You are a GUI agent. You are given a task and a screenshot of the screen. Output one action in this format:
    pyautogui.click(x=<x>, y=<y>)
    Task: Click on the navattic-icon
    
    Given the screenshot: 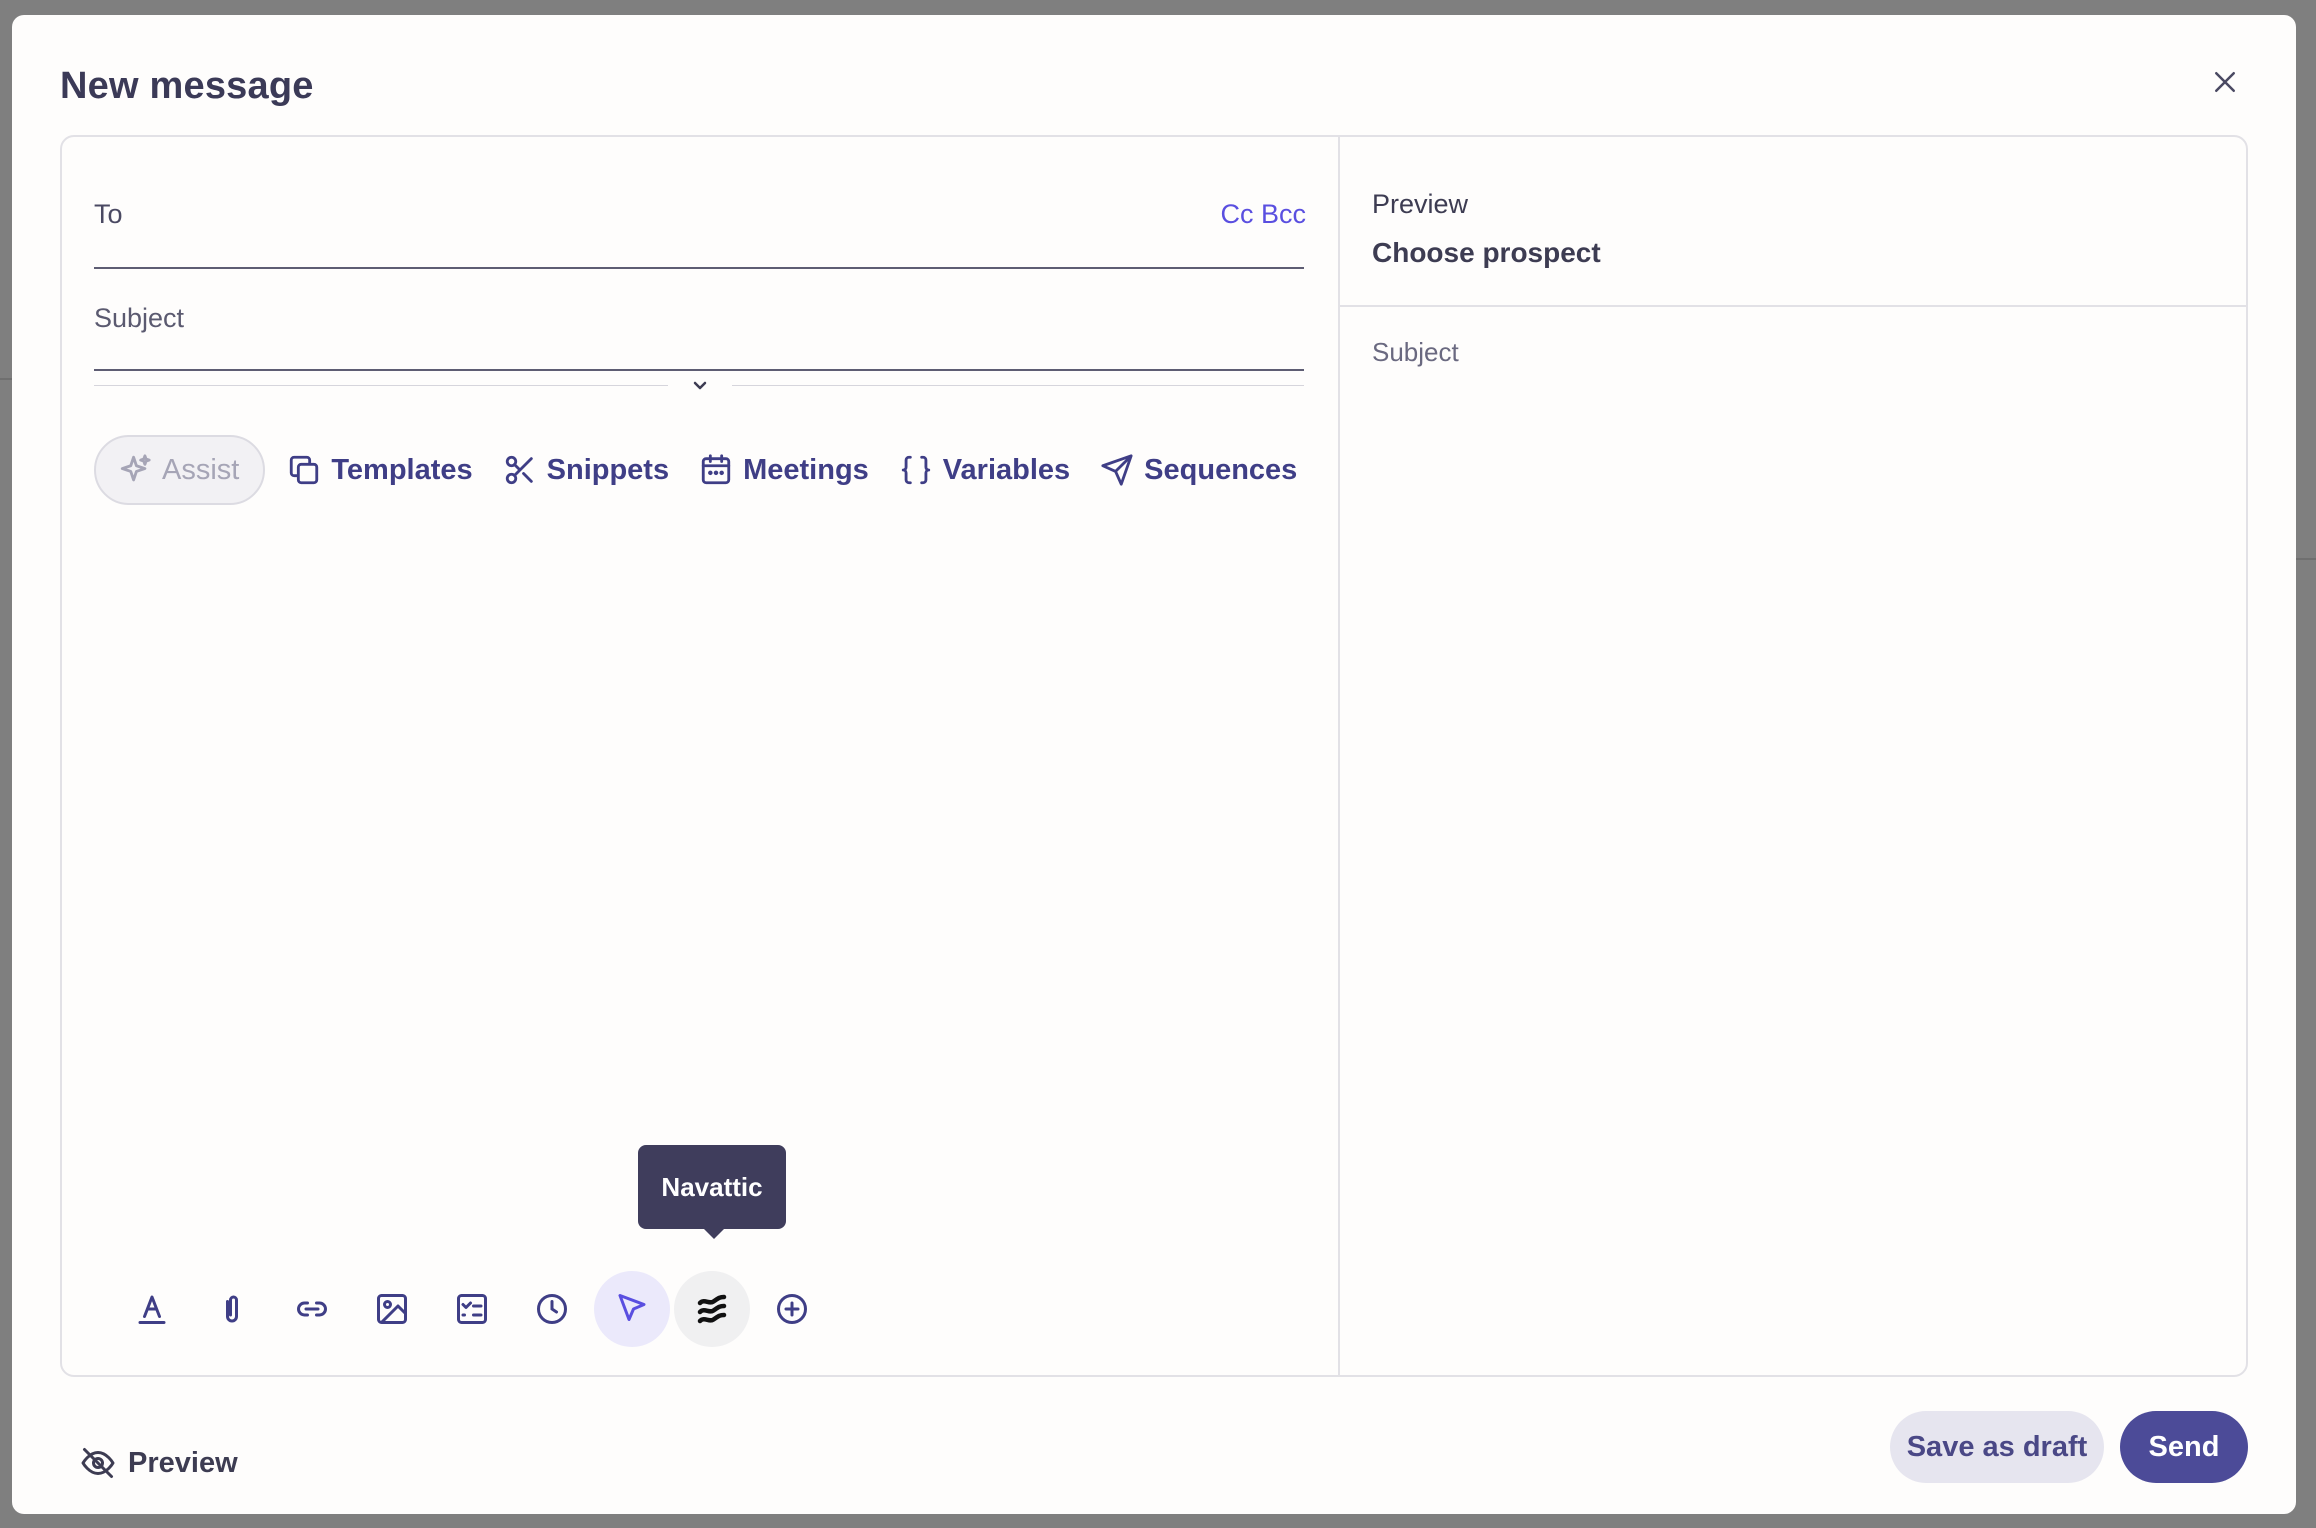 What is the action you would take?
    pyautogui.click(x=712, y=1309)
    